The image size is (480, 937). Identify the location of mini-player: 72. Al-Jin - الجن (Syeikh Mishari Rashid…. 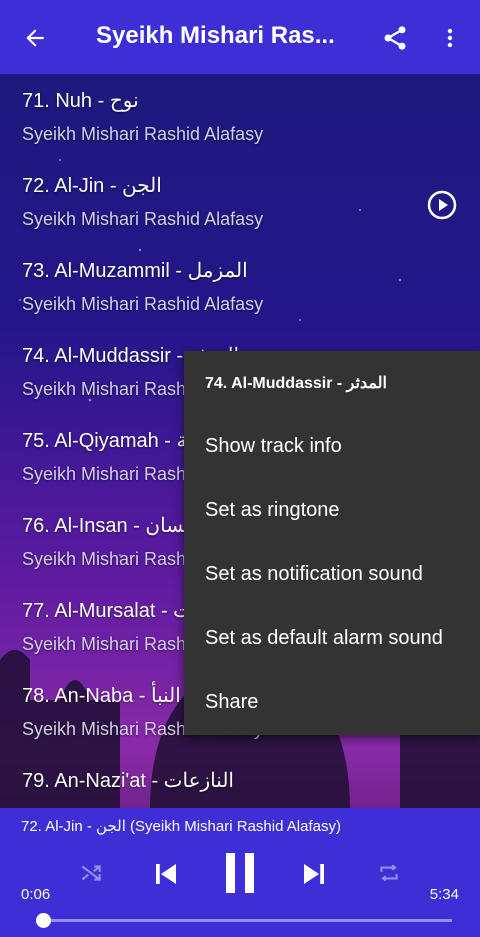
(240, 872).